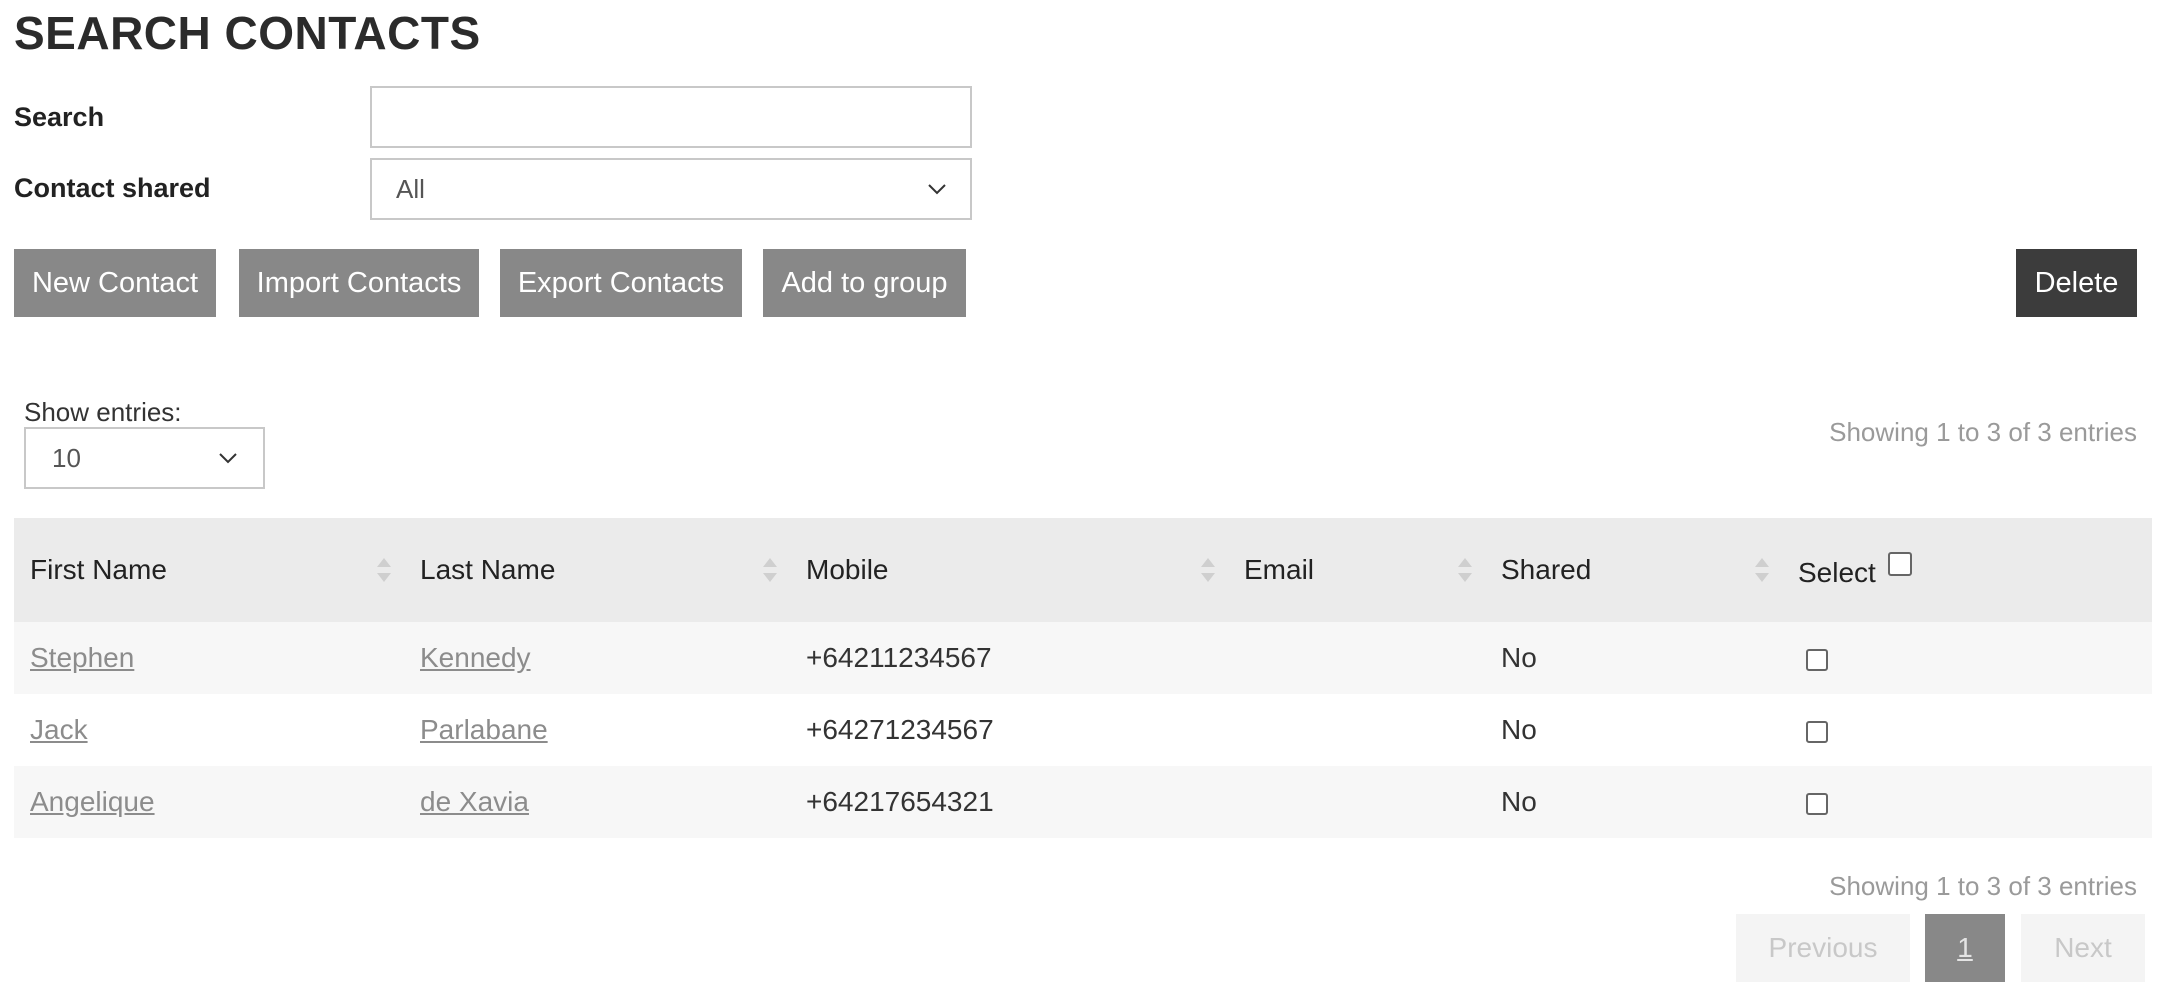 The width and height of the screenshot is (2160, 996). What do you see at coordinates (1983, 886) in the screenshot?
I see `entries-info-bottom: Showing 1 to 3 of 3 entries` at bounding box center [1983, 886].